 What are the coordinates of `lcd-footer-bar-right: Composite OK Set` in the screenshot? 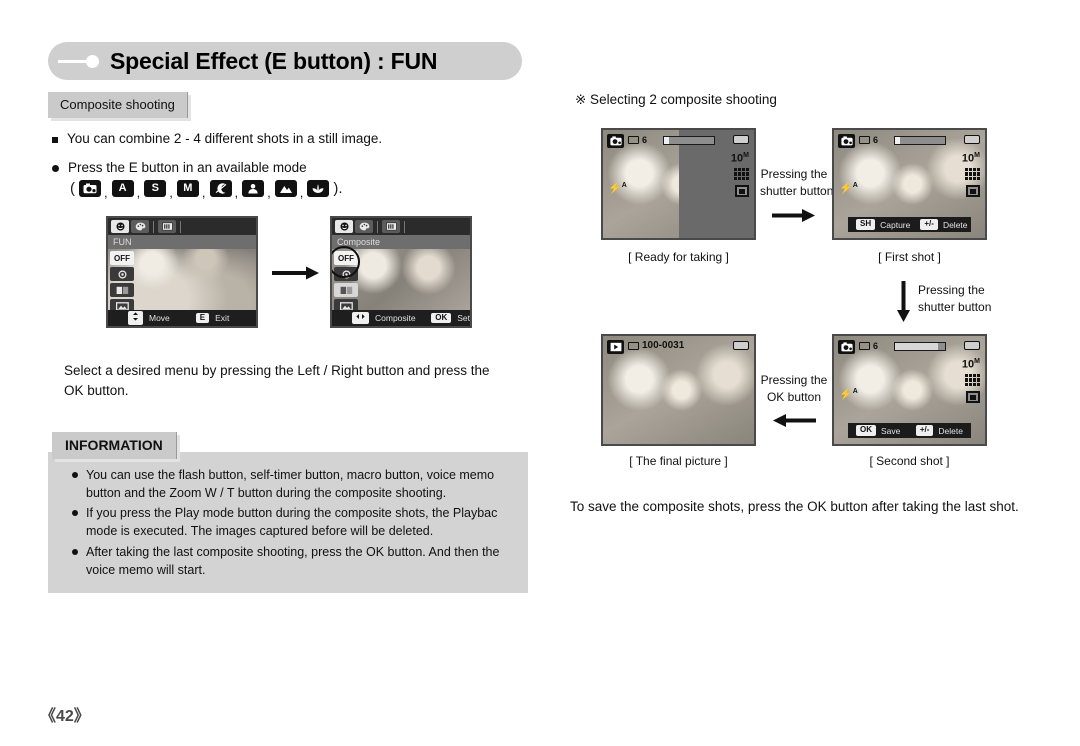 It's located at (401, 318).